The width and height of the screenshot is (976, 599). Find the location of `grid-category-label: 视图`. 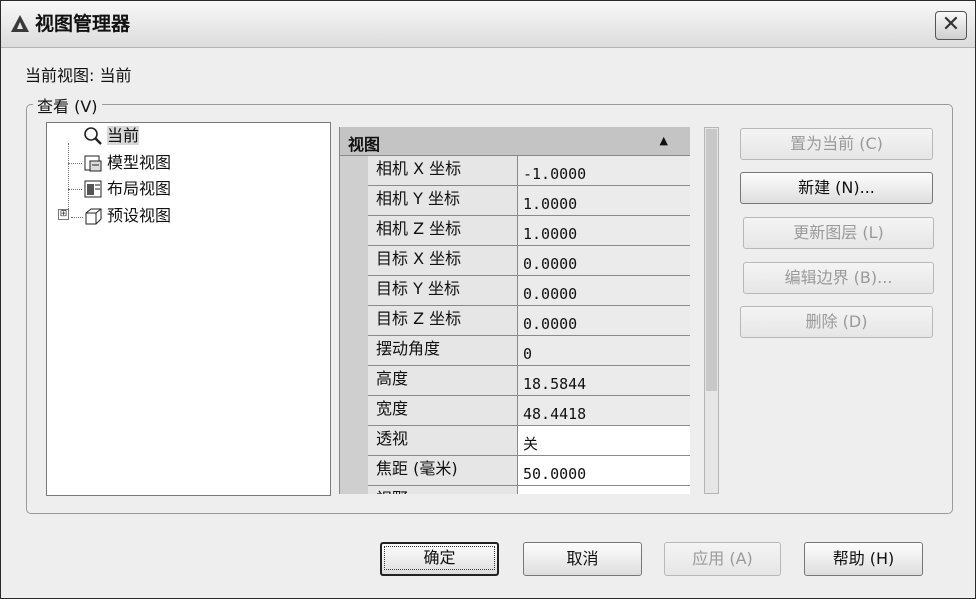

grid-category-label: 视图 is located at coordinates (364, 144).